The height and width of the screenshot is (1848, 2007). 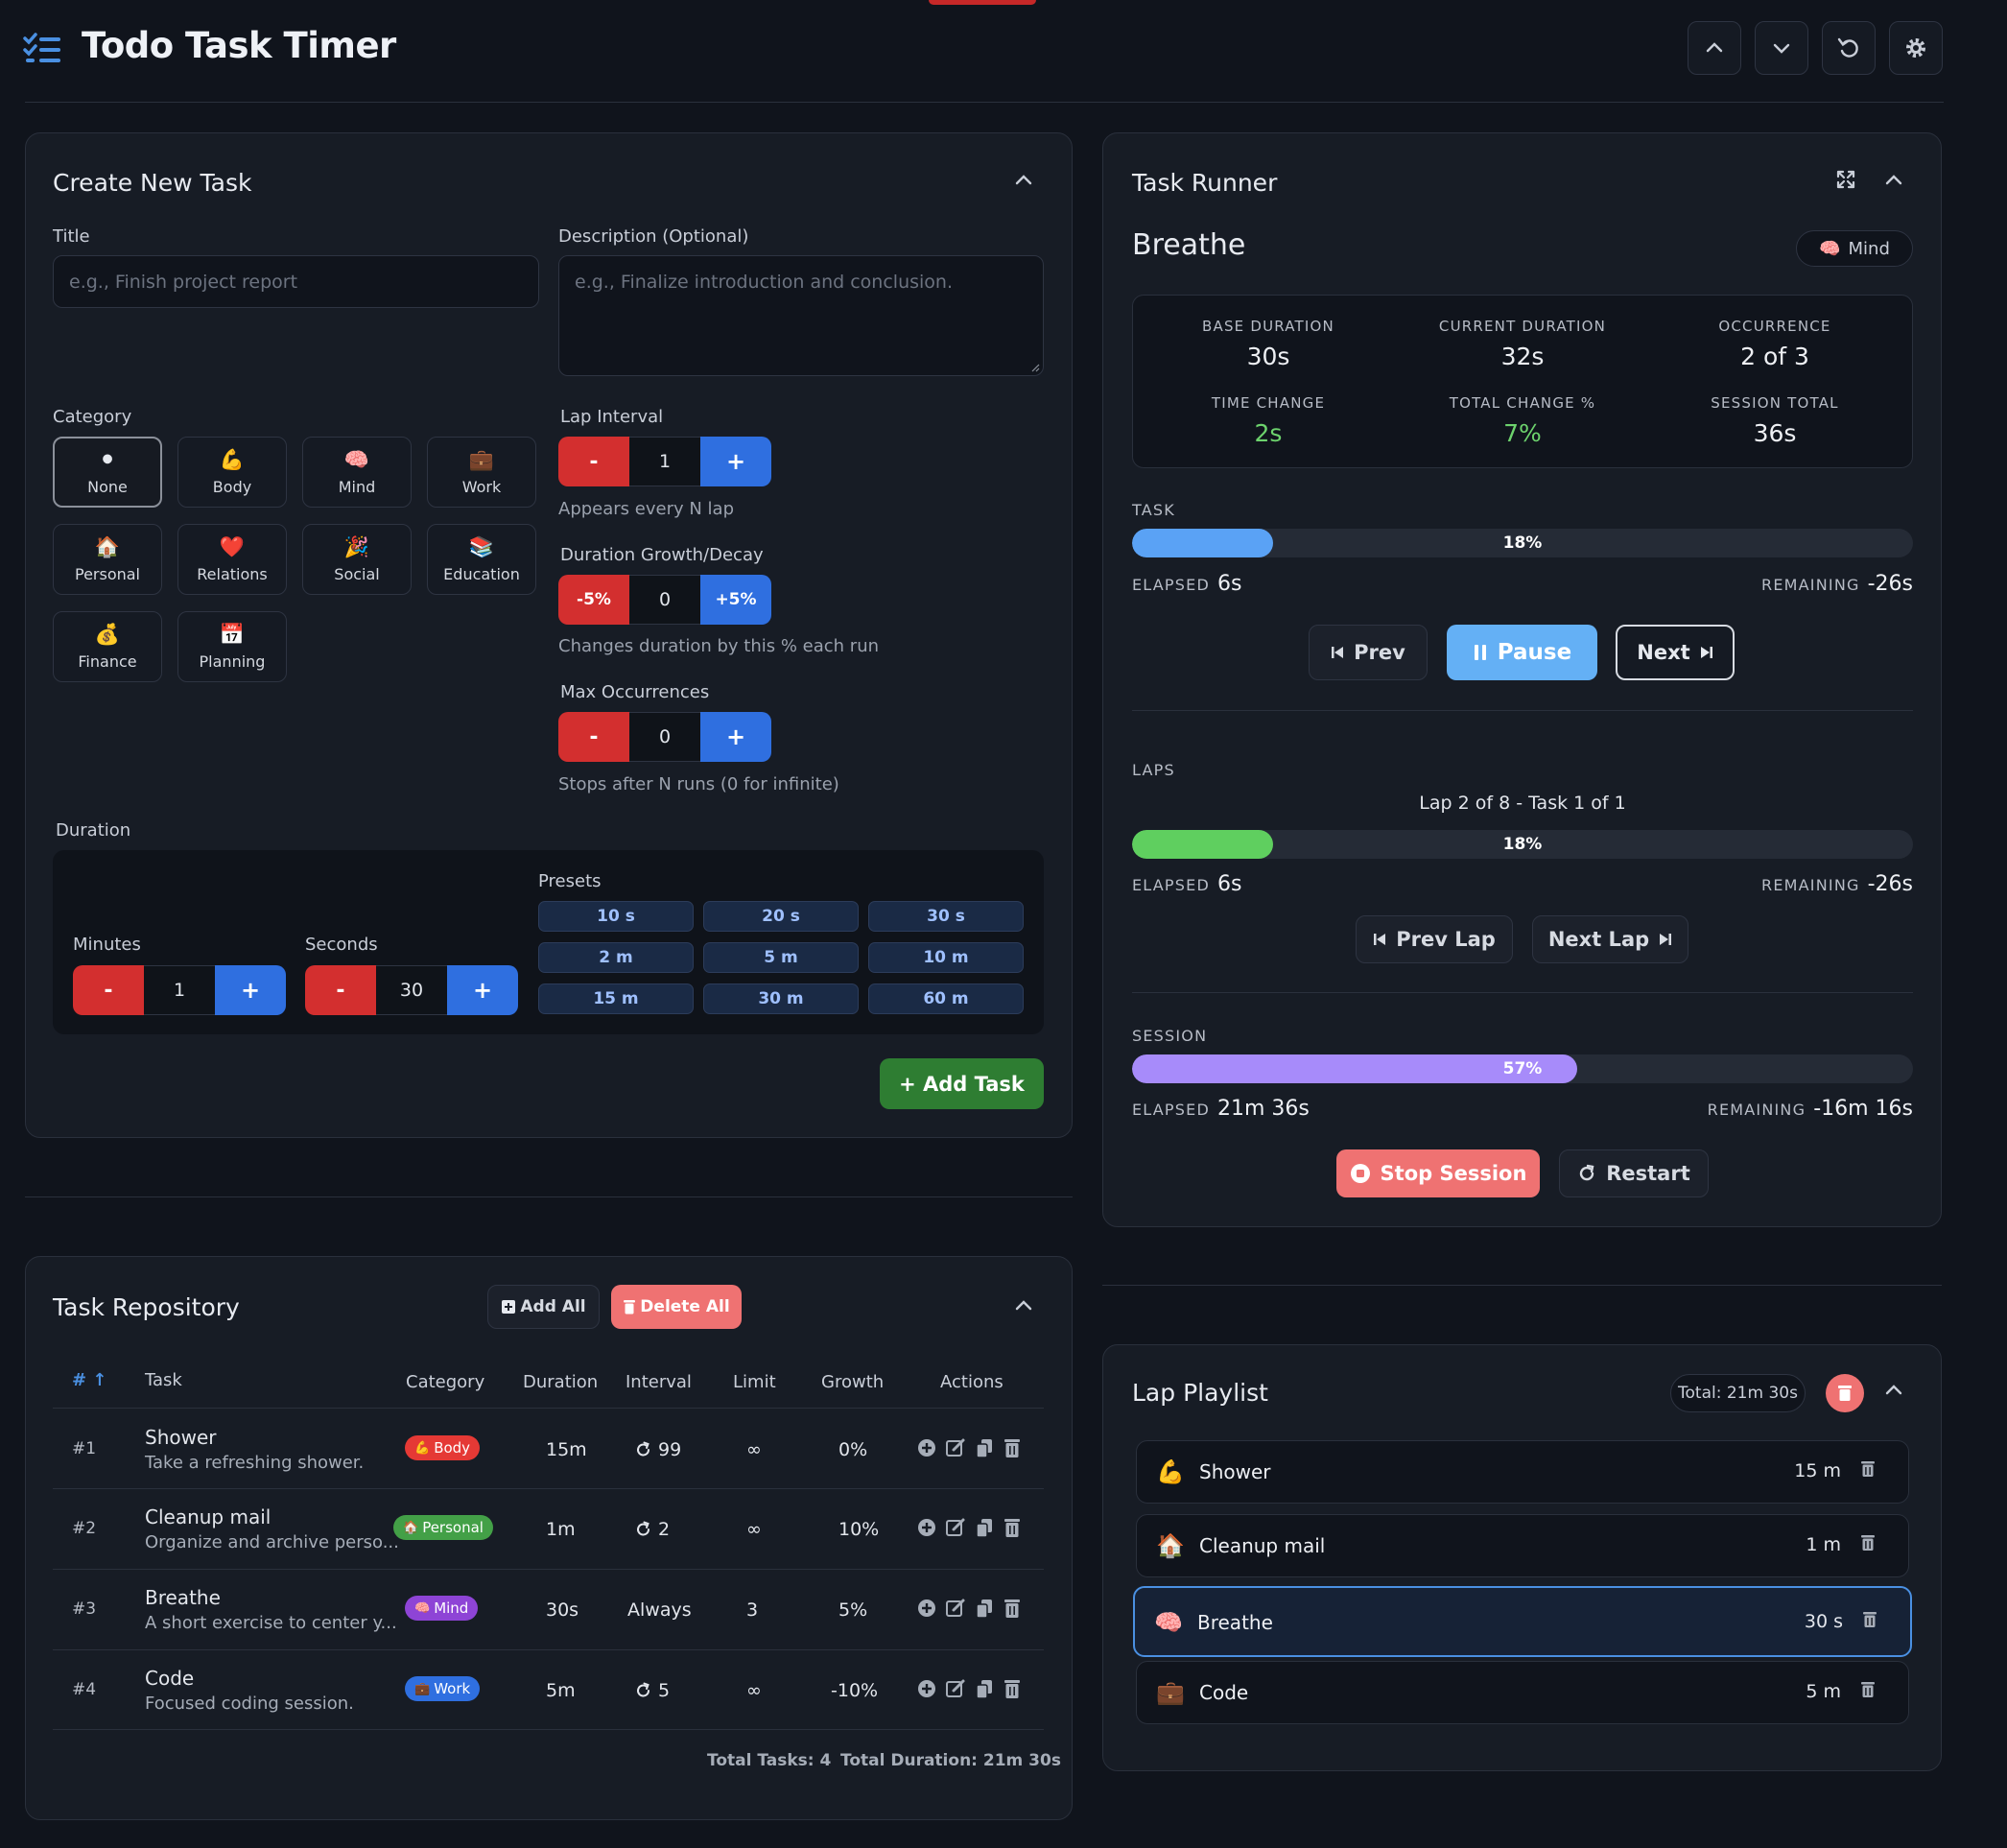 I want to click on stop-session-button: Stop Session, so click(x=1438, y=1173).